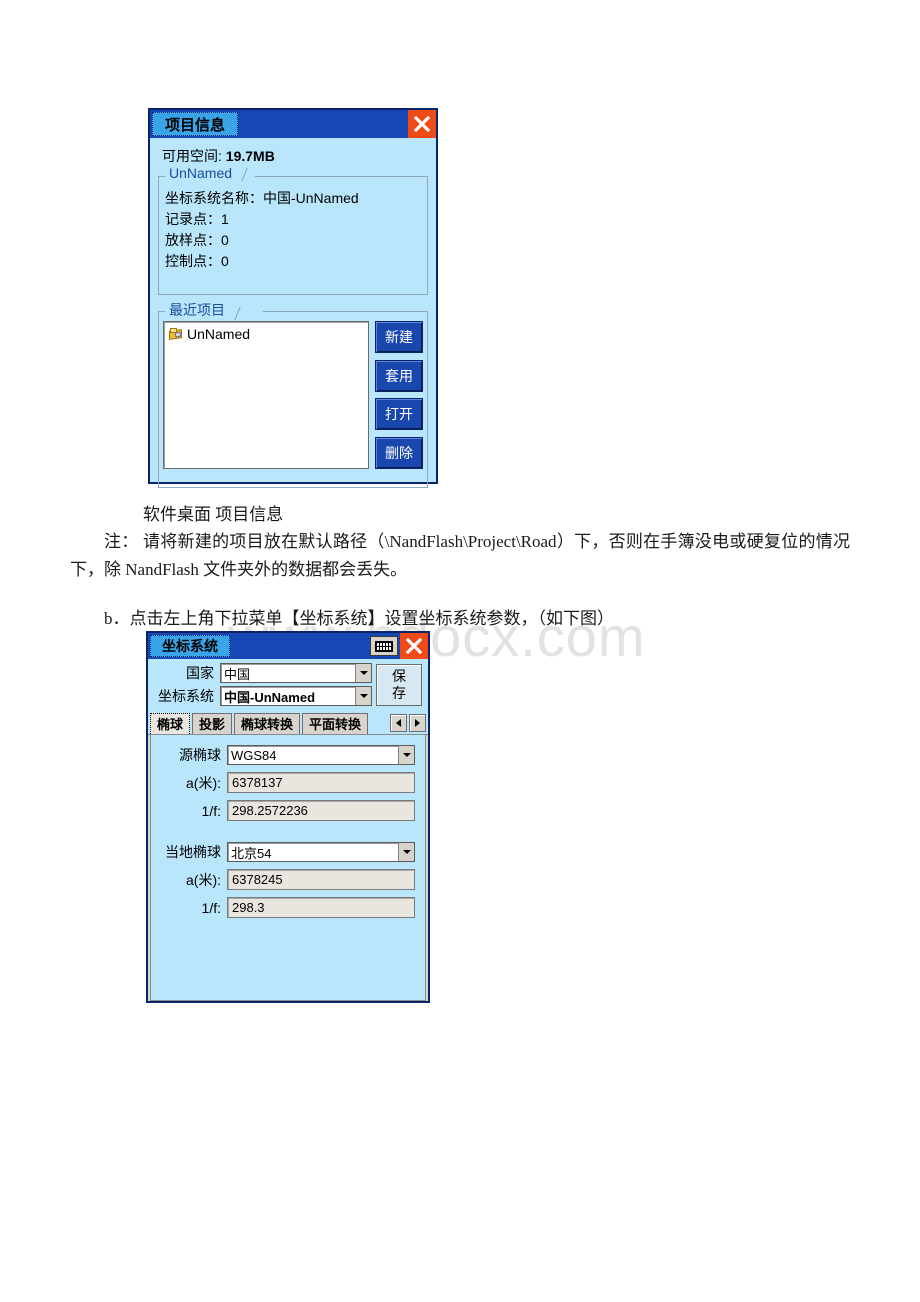  Describe the element at coordinates (200, 755) in the screenshot. I see `source-ellipsoid-label: 源椭球` at that location.